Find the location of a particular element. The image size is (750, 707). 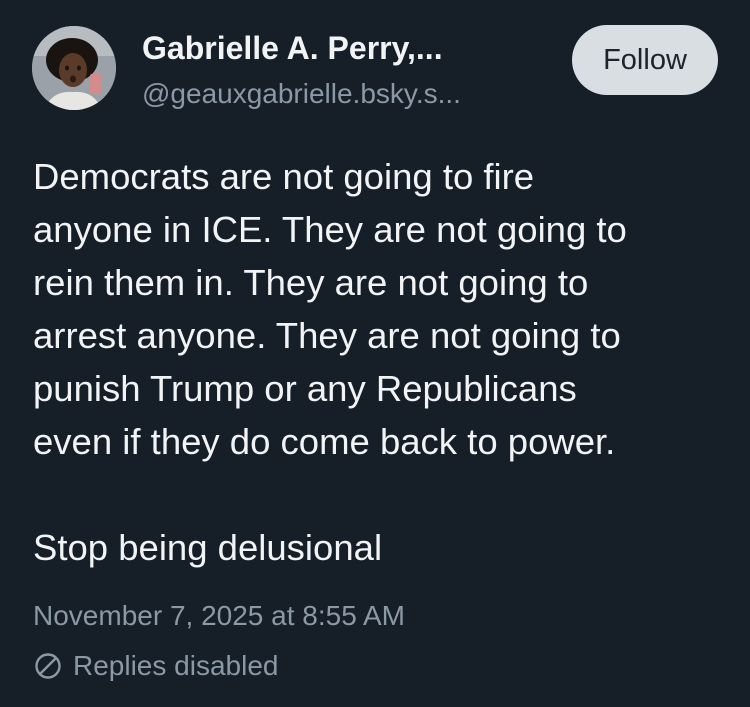

post-text-line: punish Trump or any Republicans is located at coordinates (305, 388).